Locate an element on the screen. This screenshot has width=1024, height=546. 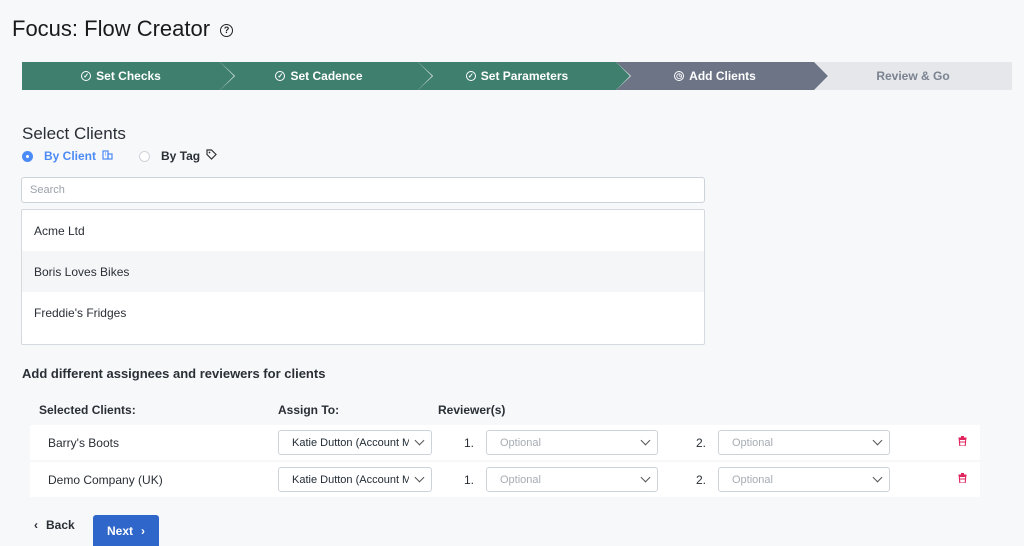
step-label: Set Parameters is located at coordinates (524, 76).